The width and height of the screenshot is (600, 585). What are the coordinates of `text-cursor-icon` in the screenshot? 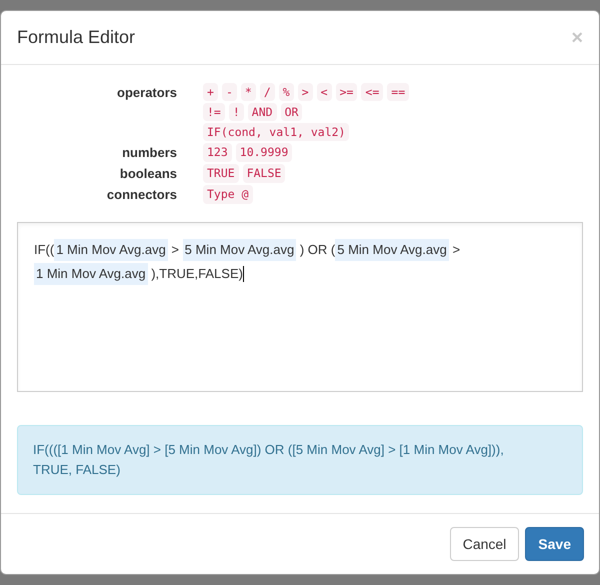 It's located at (243, 274).